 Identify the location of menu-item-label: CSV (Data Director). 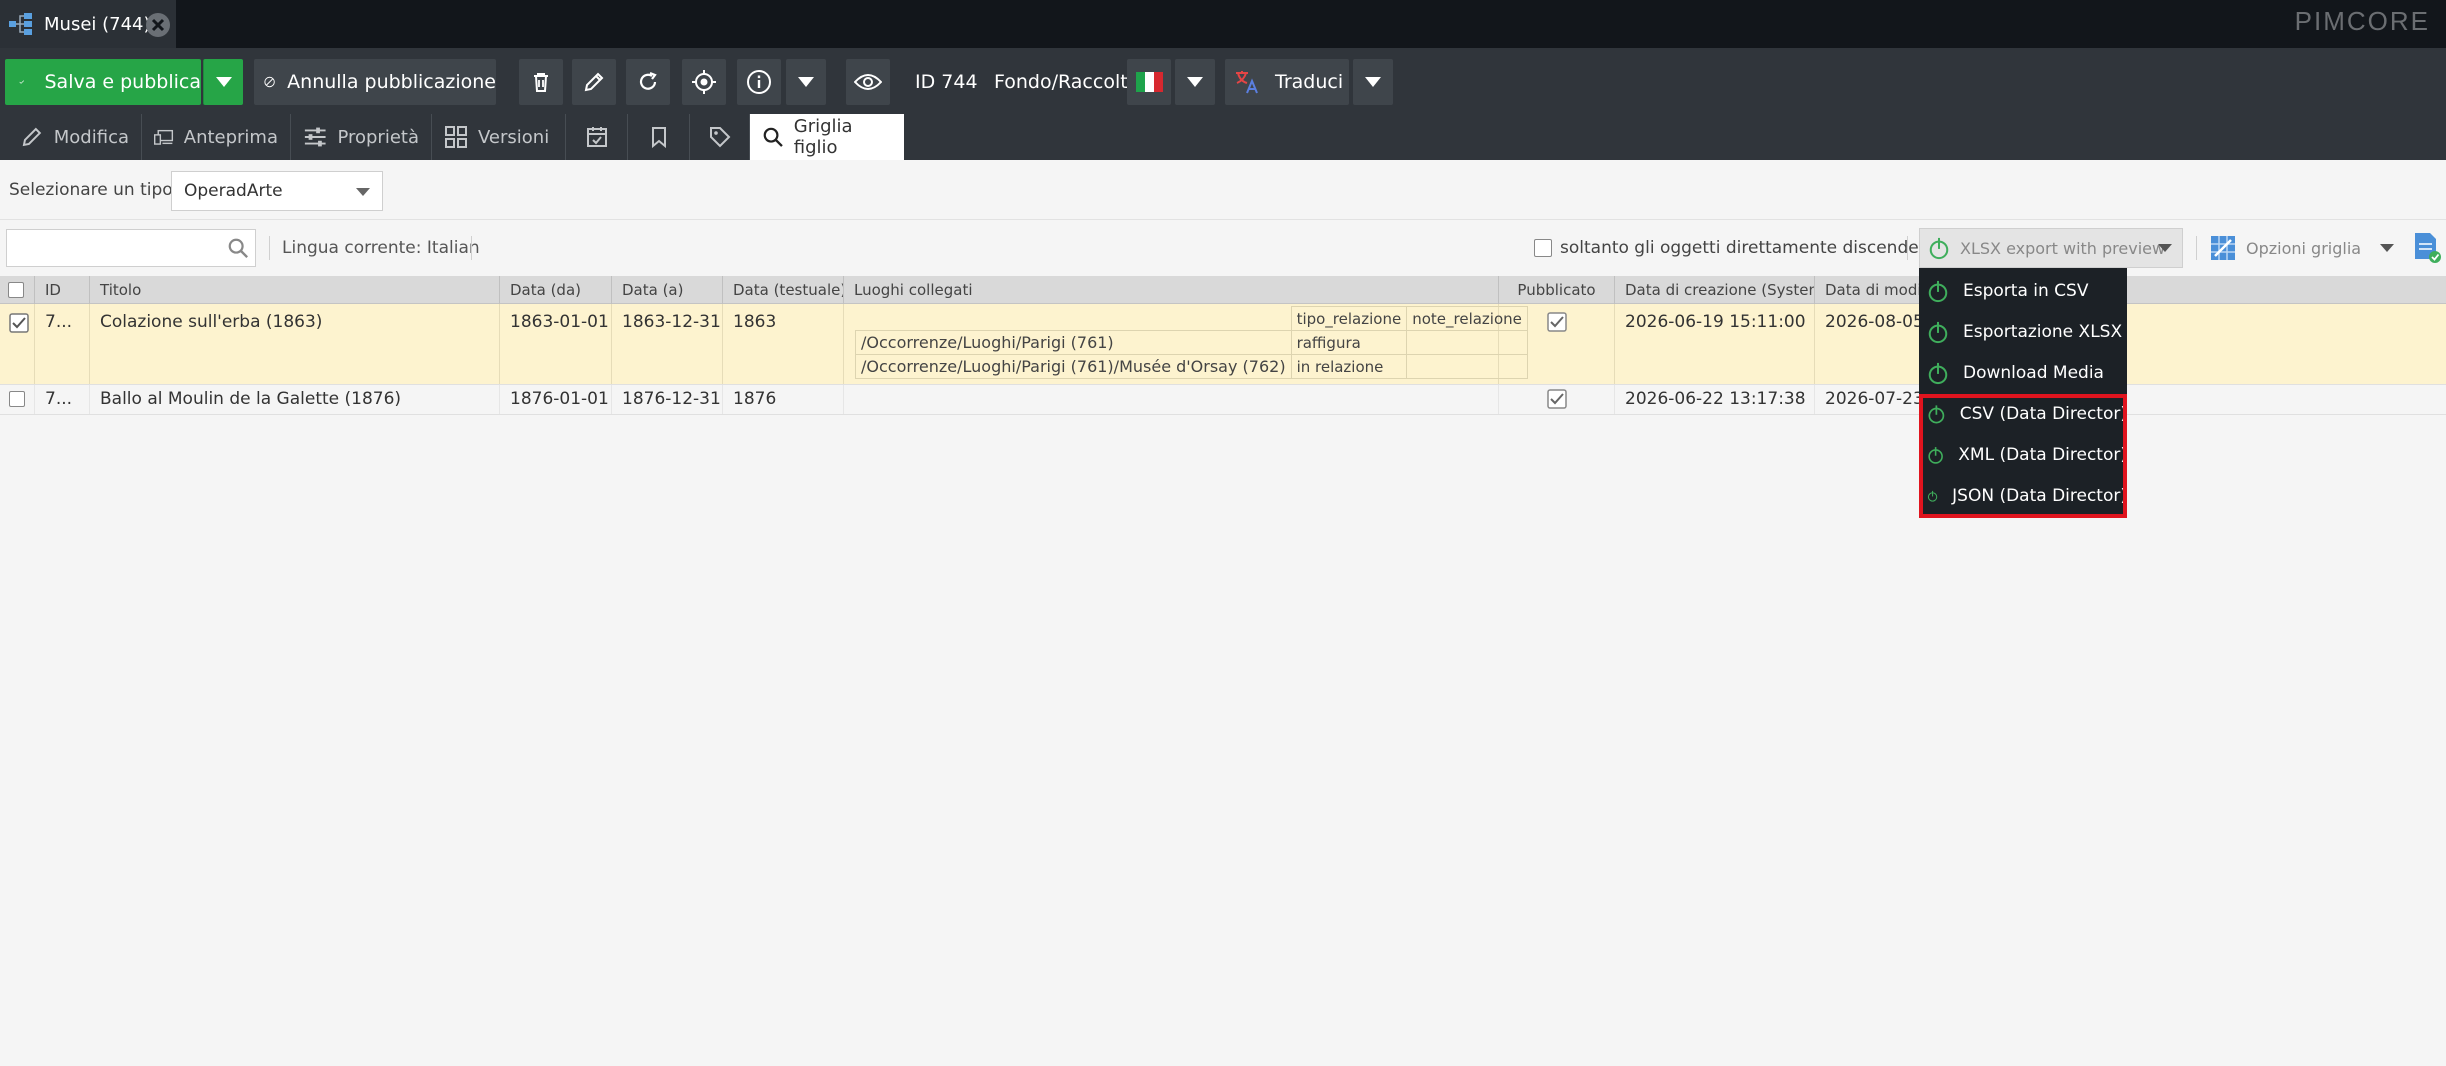
(2043, 413).